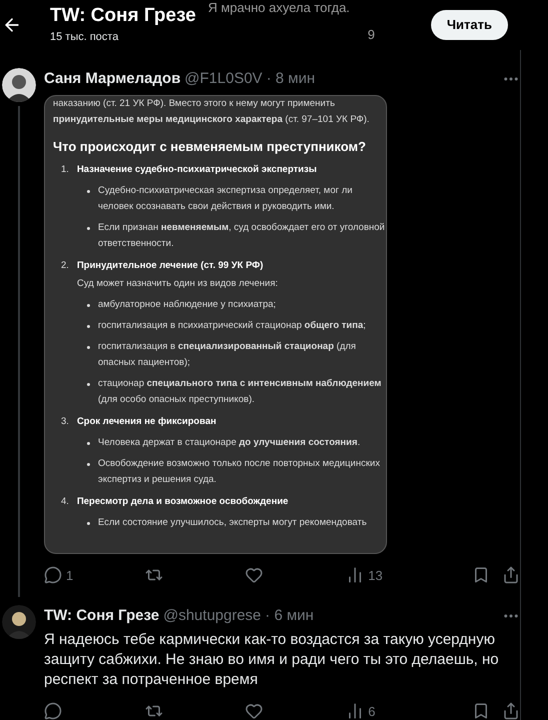 Image resolution: width=548 pixels, height=720 pixels. Describe the element at coordinates (65, 169) in the screenshot. I see `list-number: 1.` at that location.